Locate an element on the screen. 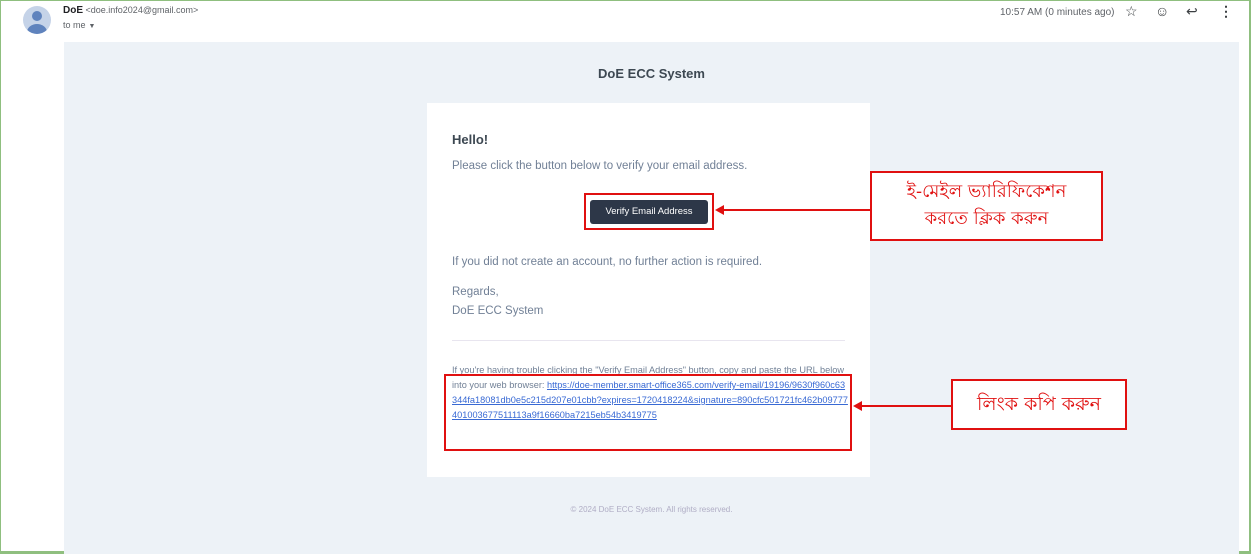  verify-button-highlight is located at coordinates (649, 211).